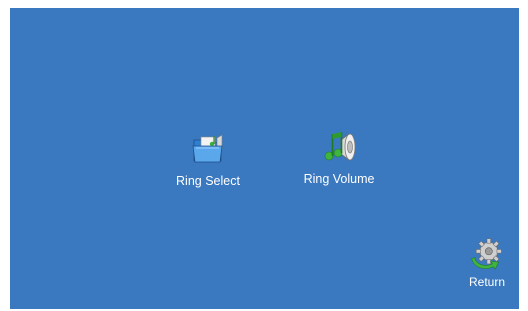  I want to click on ring-volume-label: Ring Volume, so click(339, 179).